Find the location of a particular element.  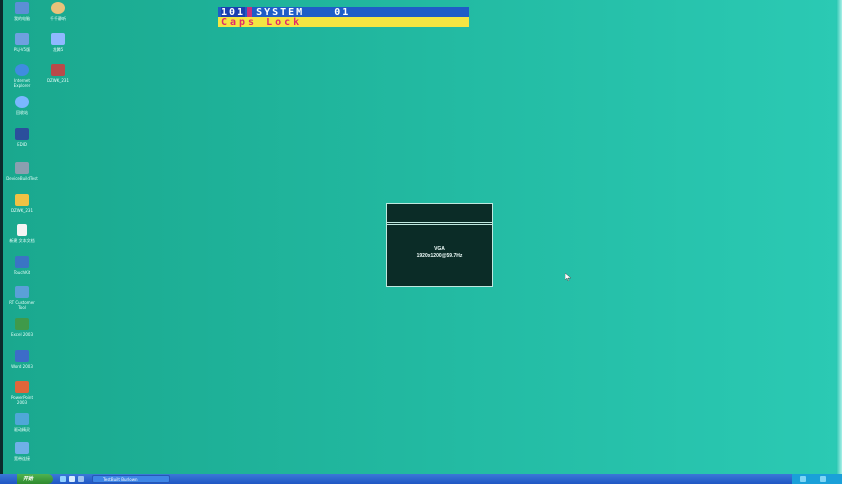

kvm-osd-banner: 101 SYSTEM 01 Caps Lock is located at coordinates (343, 17).